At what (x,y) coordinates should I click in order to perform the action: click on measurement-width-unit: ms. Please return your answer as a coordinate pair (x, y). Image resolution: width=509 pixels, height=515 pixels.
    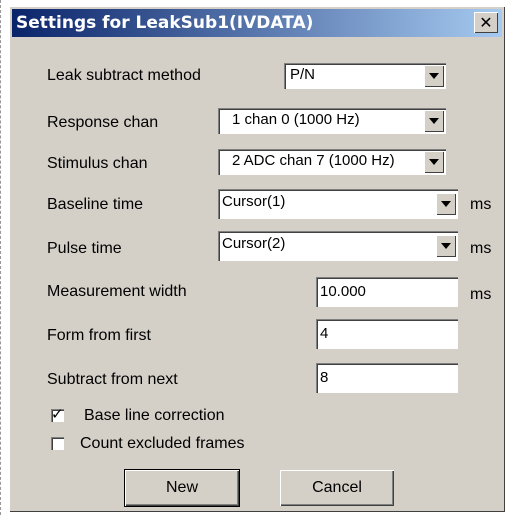
    Looking at the image, I should click on (481, 294).